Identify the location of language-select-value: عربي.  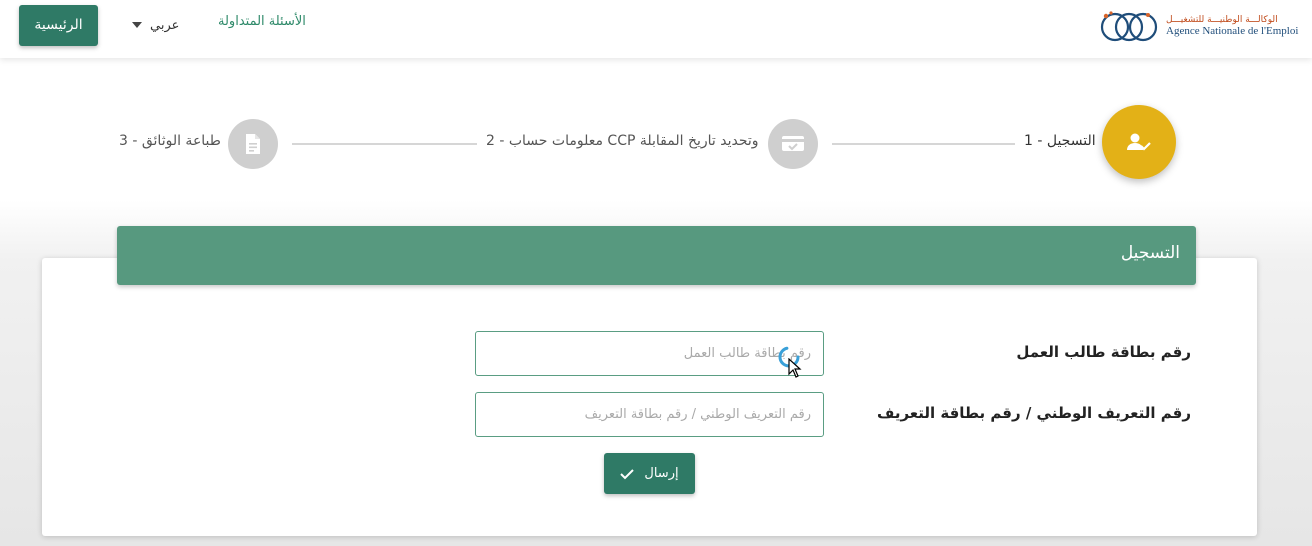
(165, 25).